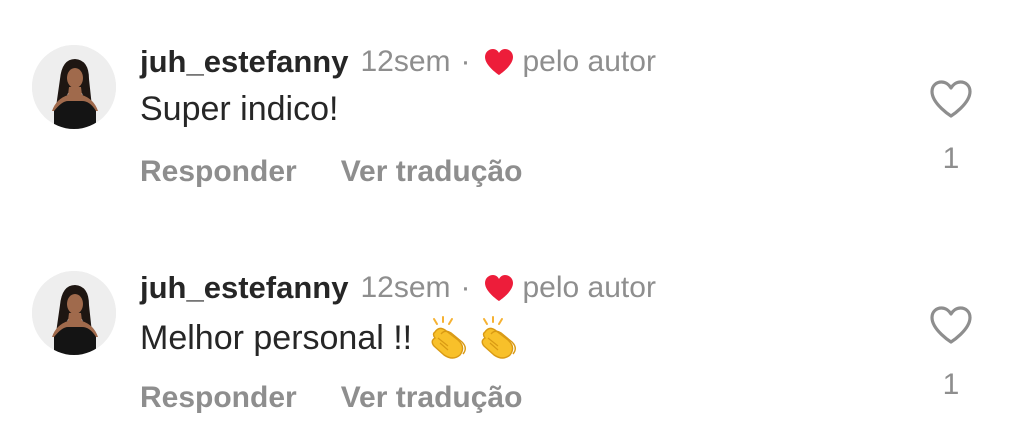 The width and height of the screenshot is (1024, 426). I want to click on comment-text: Melhor personal !!, so click(330, 338).